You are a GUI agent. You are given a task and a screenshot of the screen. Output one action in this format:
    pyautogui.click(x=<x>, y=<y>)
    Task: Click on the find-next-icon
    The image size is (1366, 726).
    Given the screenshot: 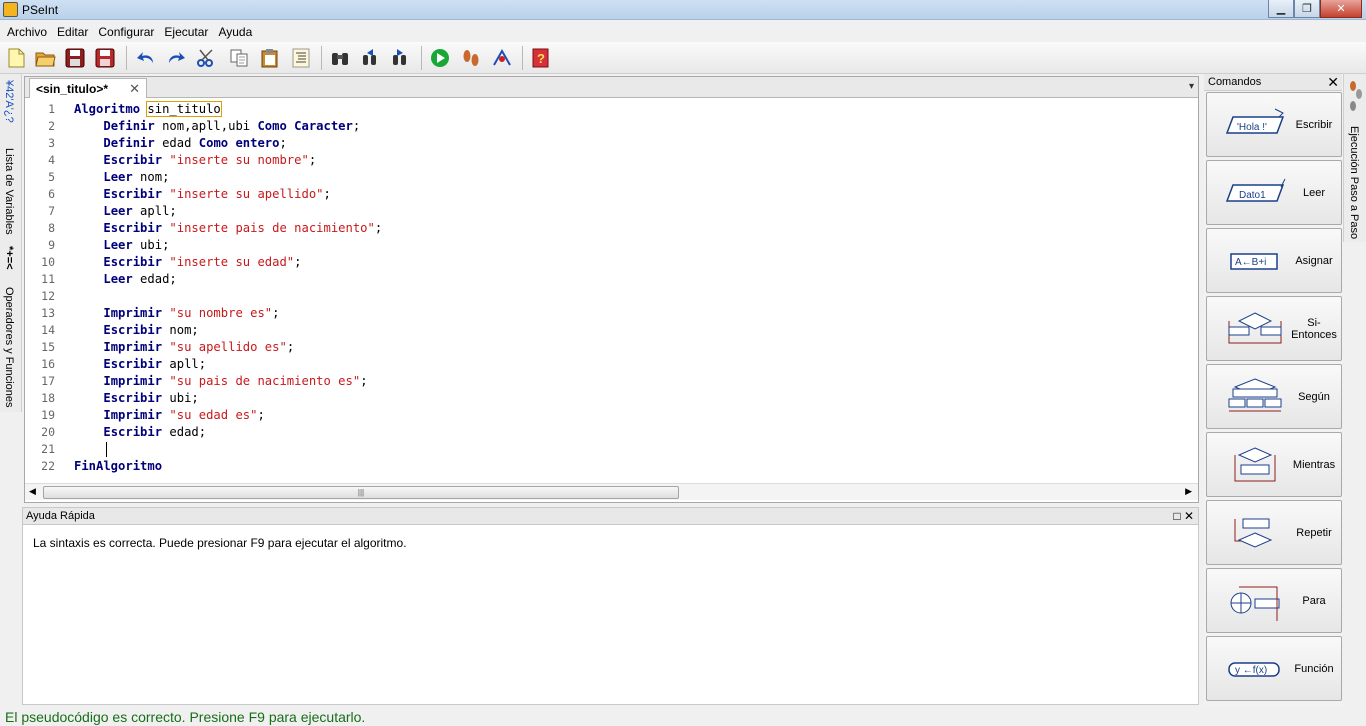 What is the action you would take?
    pyautogui.click(x=400, y=58)
    